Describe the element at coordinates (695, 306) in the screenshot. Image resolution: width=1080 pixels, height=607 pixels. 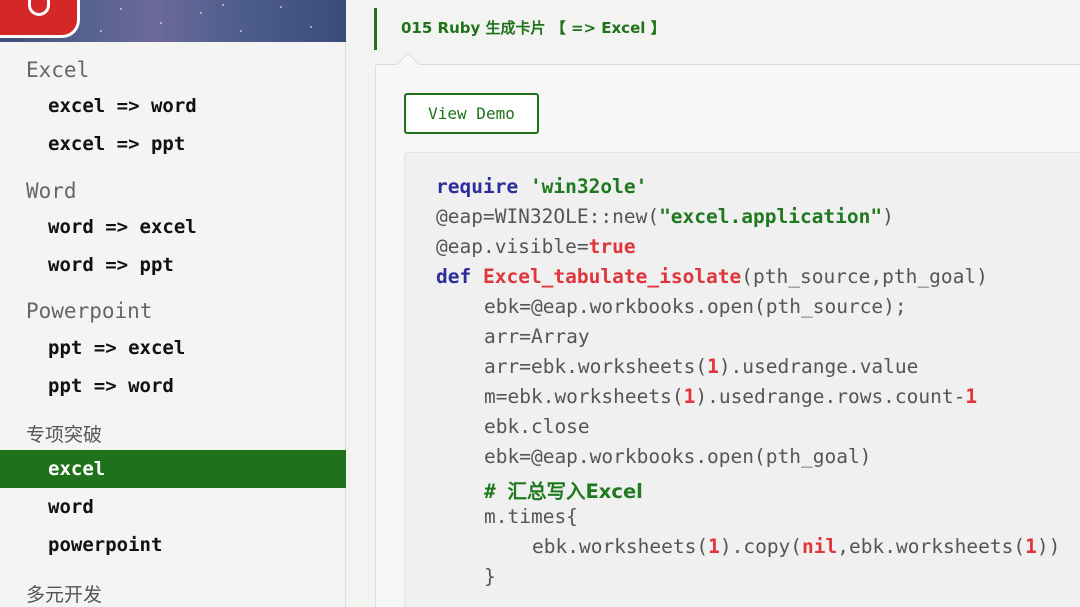
I see `code-line: ebk=@eap.workbooks.open(pth_source);` at that location.